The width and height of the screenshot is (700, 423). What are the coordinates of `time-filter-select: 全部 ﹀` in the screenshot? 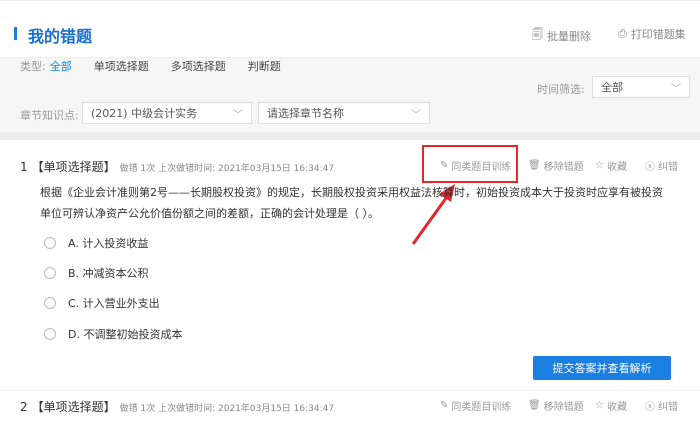 It's located at (641, 87).